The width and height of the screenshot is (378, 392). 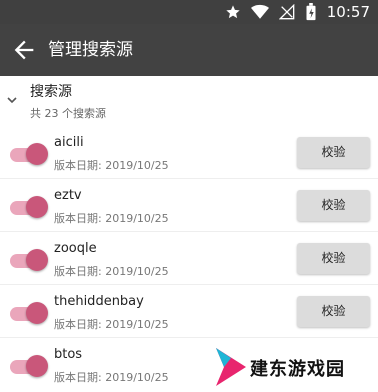 What do you see at coordinates (90, 50) in the screenshot?
I see `page-title: 管理搜索源` at bounding box center [90, 50].